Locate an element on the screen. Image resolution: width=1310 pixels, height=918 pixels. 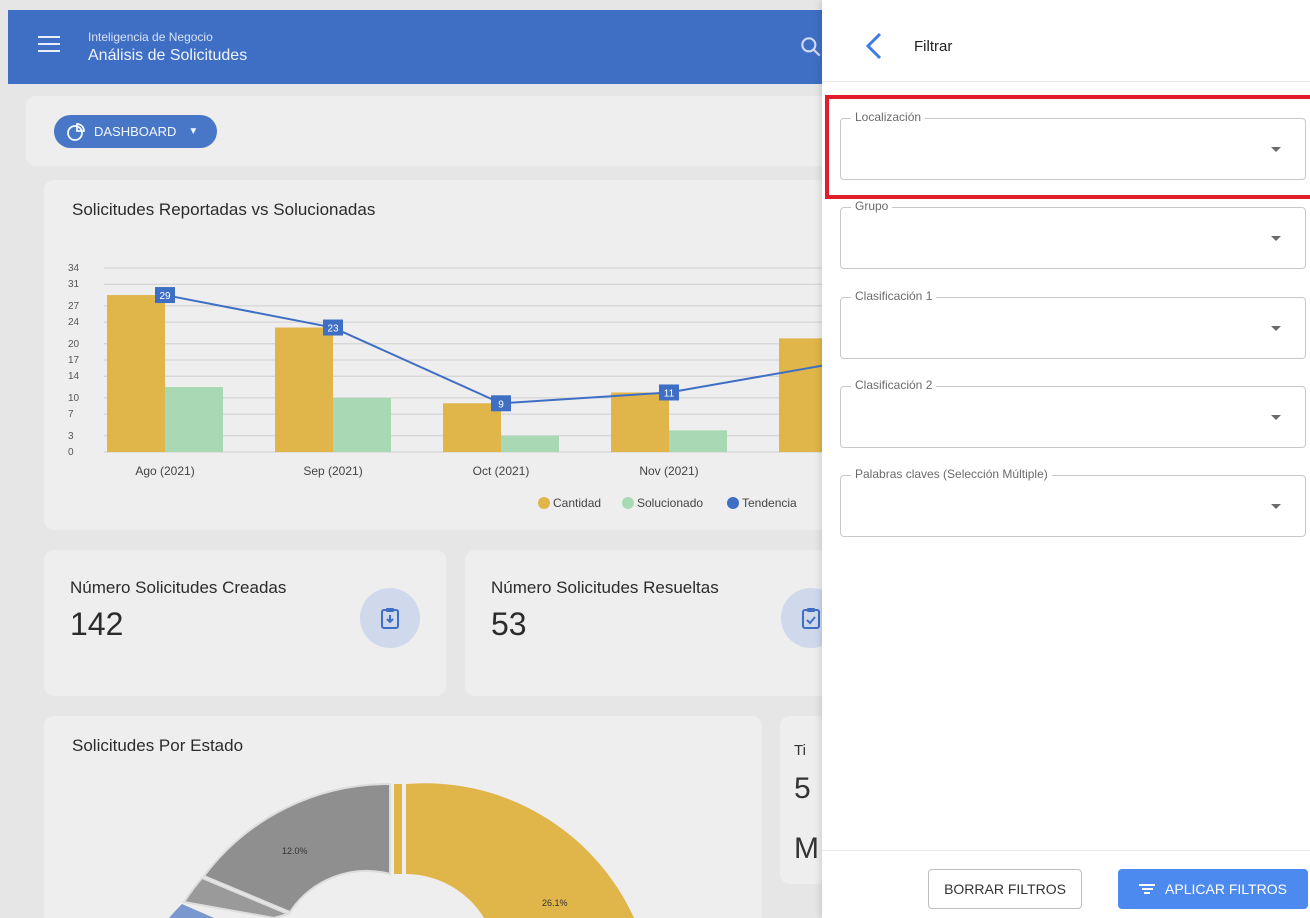
field-label: Localización is located at coordinates (888, 117).